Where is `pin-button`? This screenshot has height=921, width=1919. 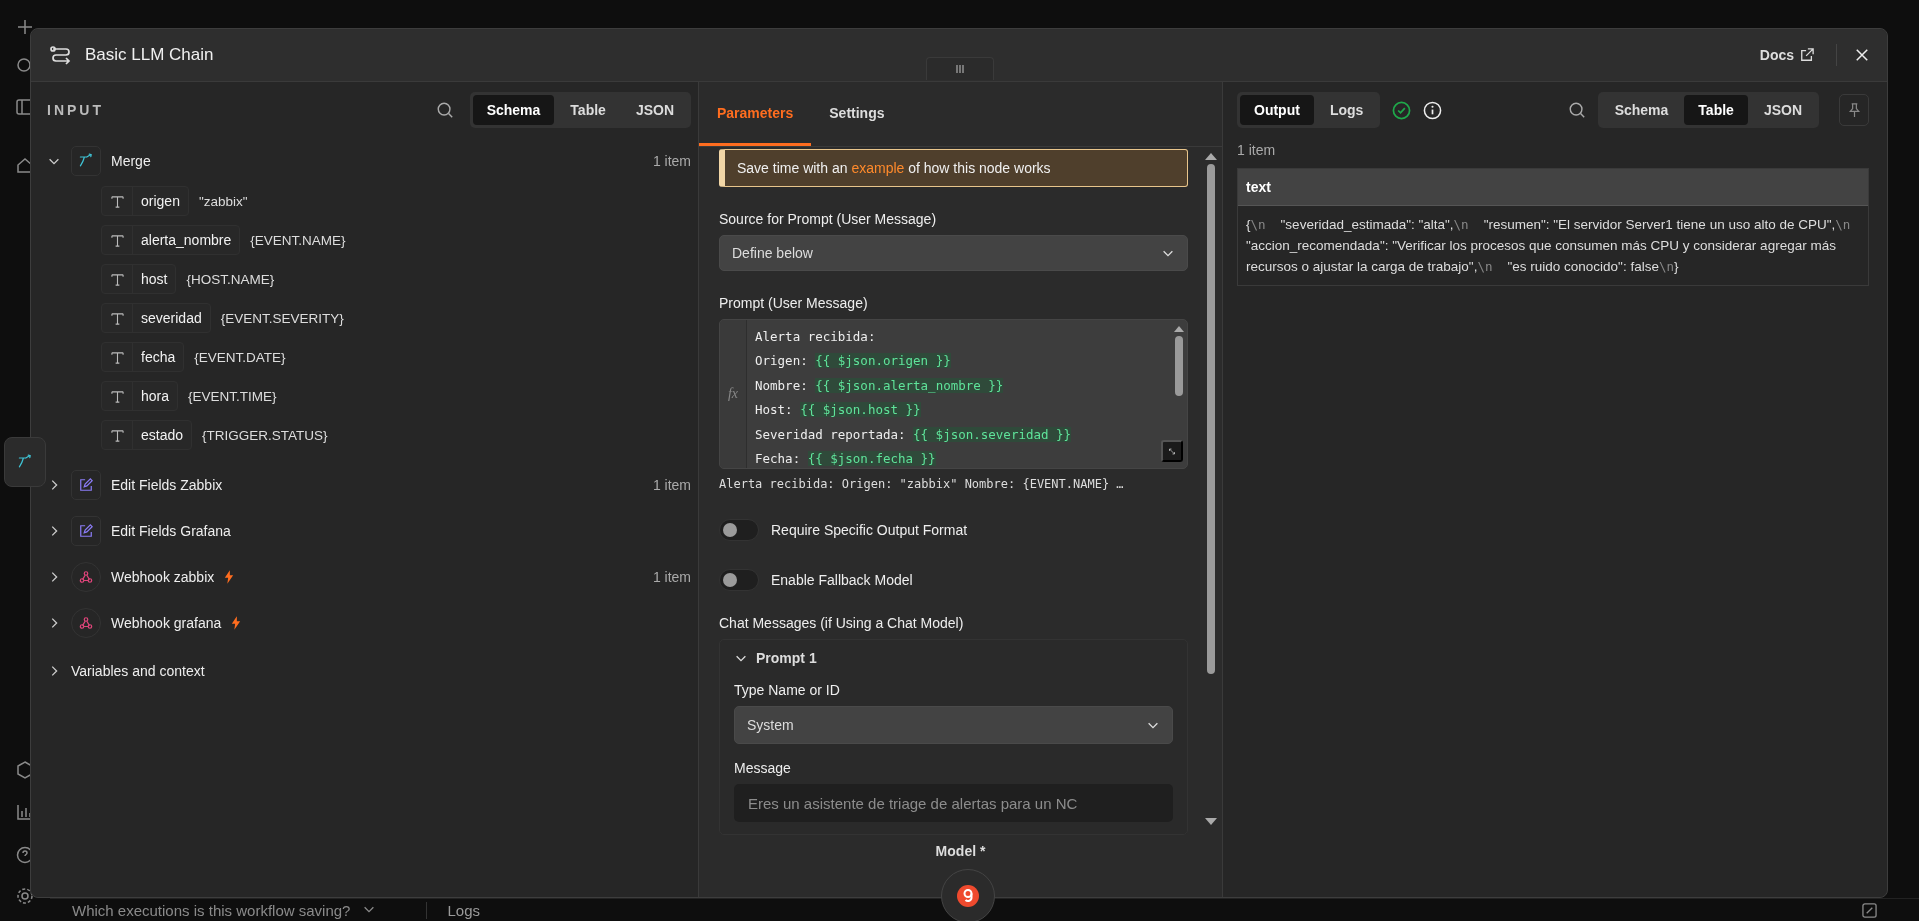
pin-button is located at coordinates (1854, 110).